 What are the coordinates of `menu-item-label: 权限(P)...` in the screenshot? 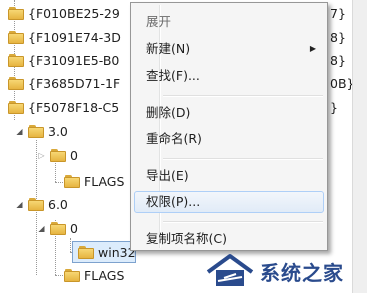 It's located at (173, 201).